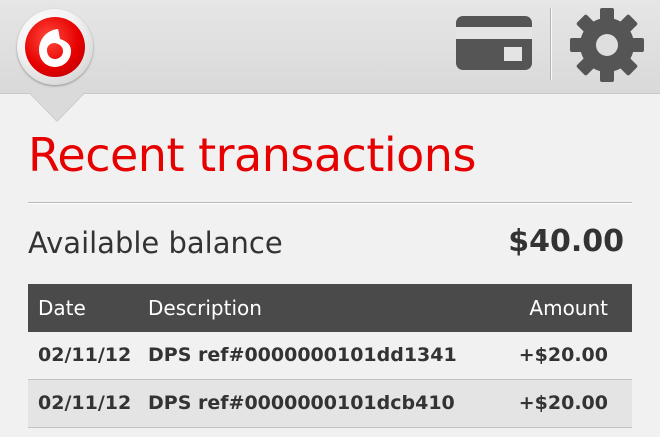  Describe the element at coordinates (57, 107) in the screenshot. I see `header-pointer` at that location.